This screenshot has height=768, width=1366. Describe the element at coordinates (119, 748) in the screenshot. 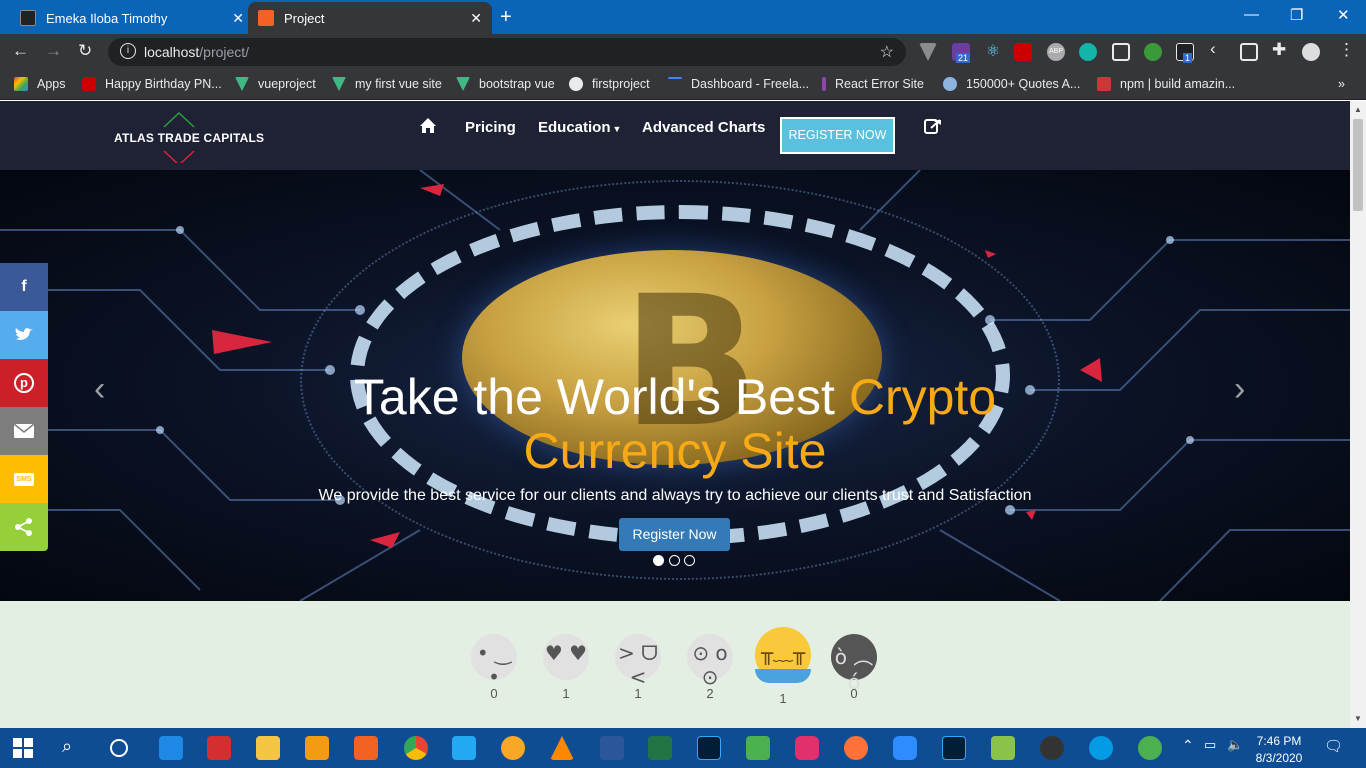

I see `cortana-icon` at that location.